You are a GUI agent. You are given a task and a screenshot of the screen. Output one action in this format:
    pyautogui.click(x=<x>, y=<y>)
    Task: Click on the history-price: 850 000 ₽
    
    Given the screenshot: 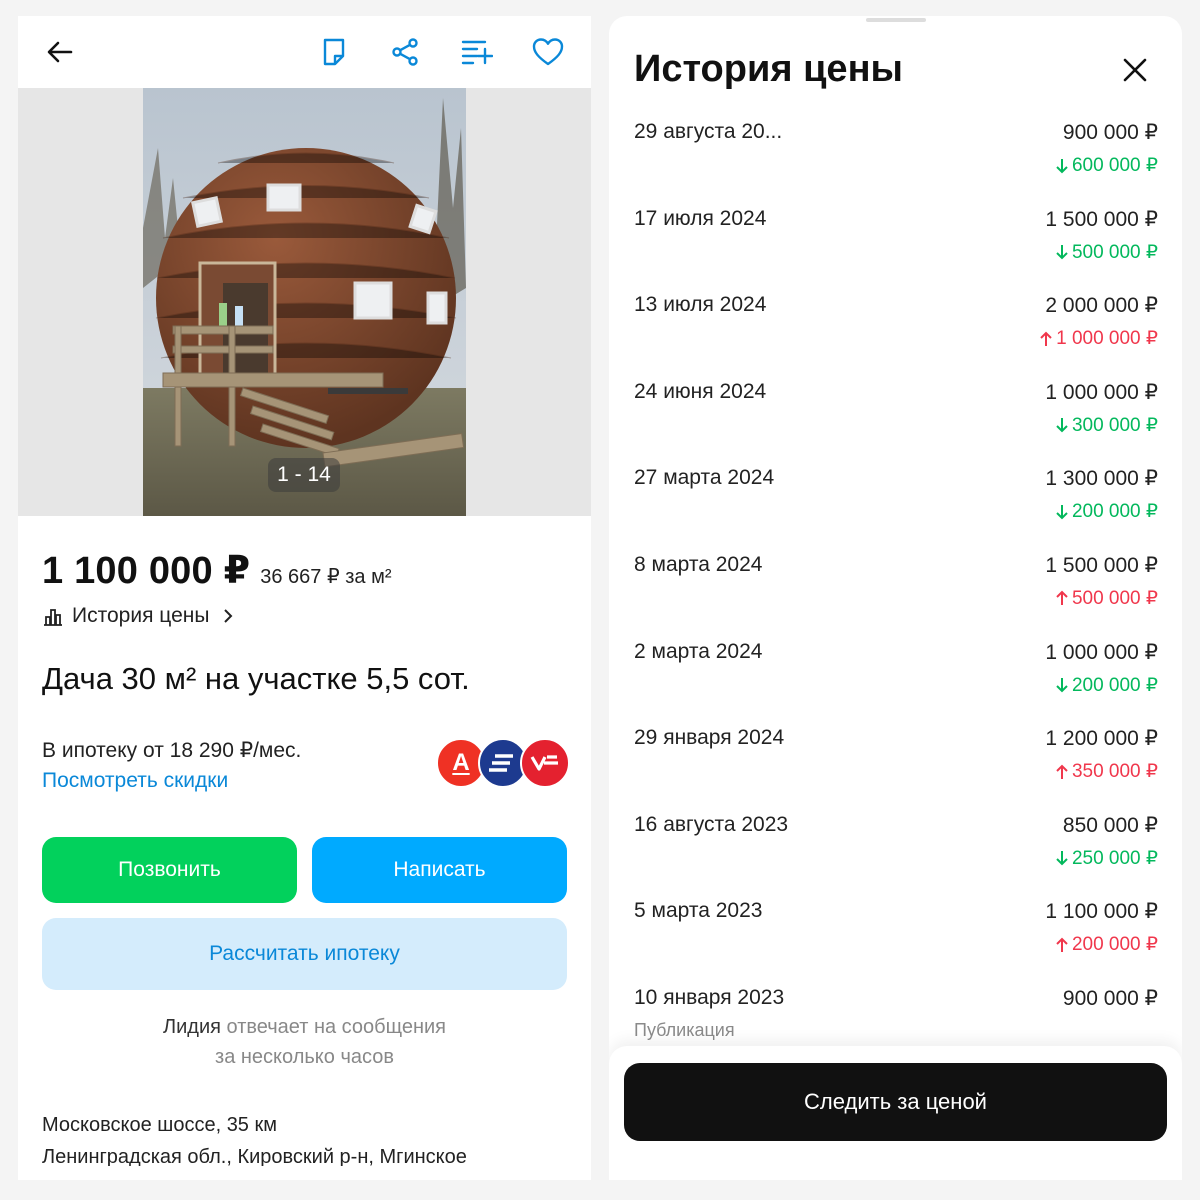 What is the action you would take?
    pyautogui.click(x=1110, y=825)
    